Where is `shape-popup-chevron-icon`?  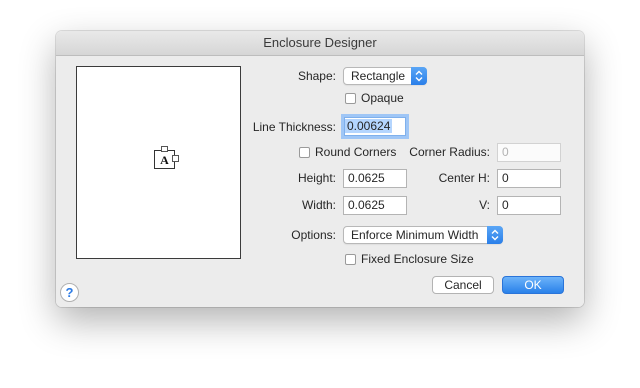
shape-popup-chevron-icon is located at coordinates (419, 76).